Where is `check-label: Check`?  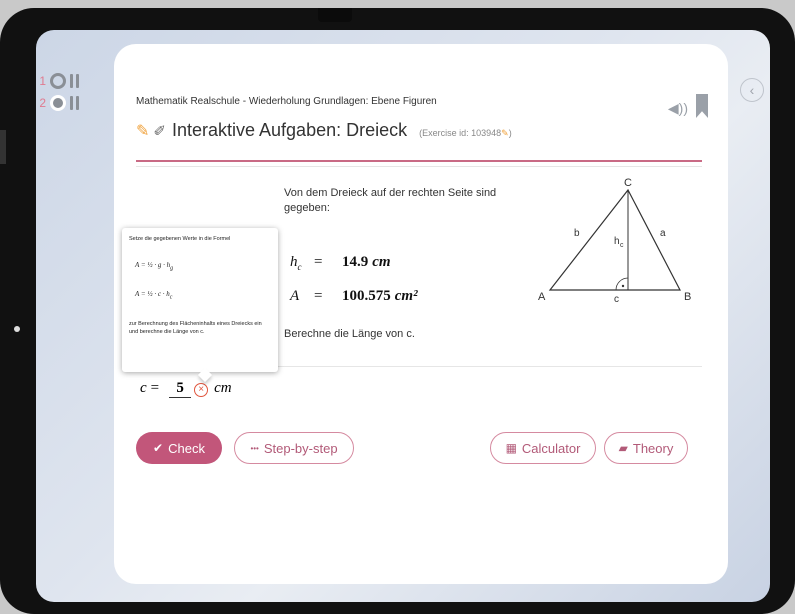
check-label: Check is located at coordinates (186, 448).